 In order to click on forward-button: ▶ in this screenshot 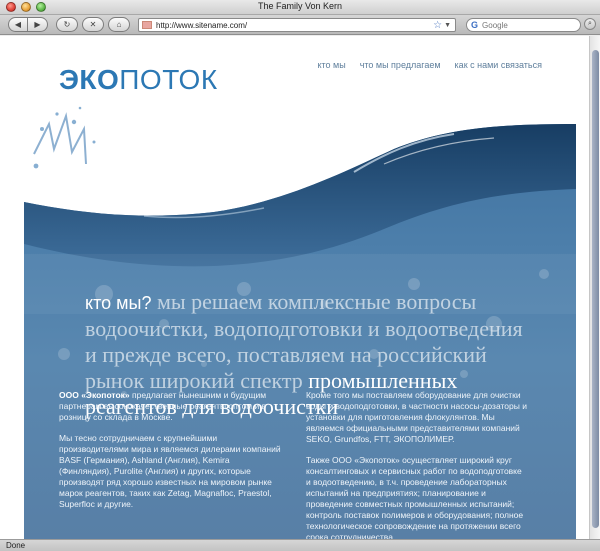, I will do `click(38, 24)`.